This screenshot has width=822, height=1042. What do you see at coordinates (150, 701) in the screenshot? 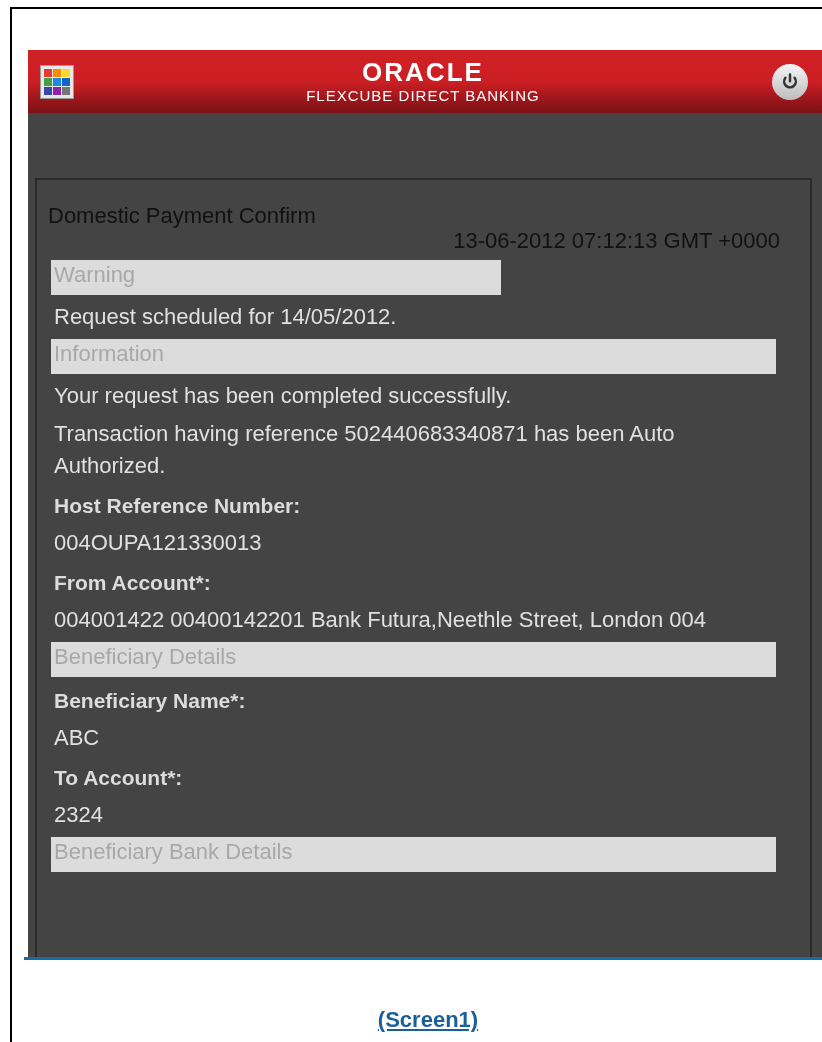
I see `field-label: Beneficiary Name*:` at bounding box center [150, 701].